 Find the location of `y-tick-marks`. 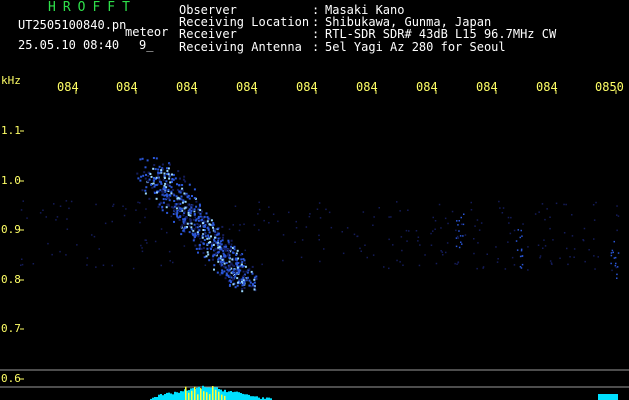

y-tick-marks is located at coordinates (22, 255).